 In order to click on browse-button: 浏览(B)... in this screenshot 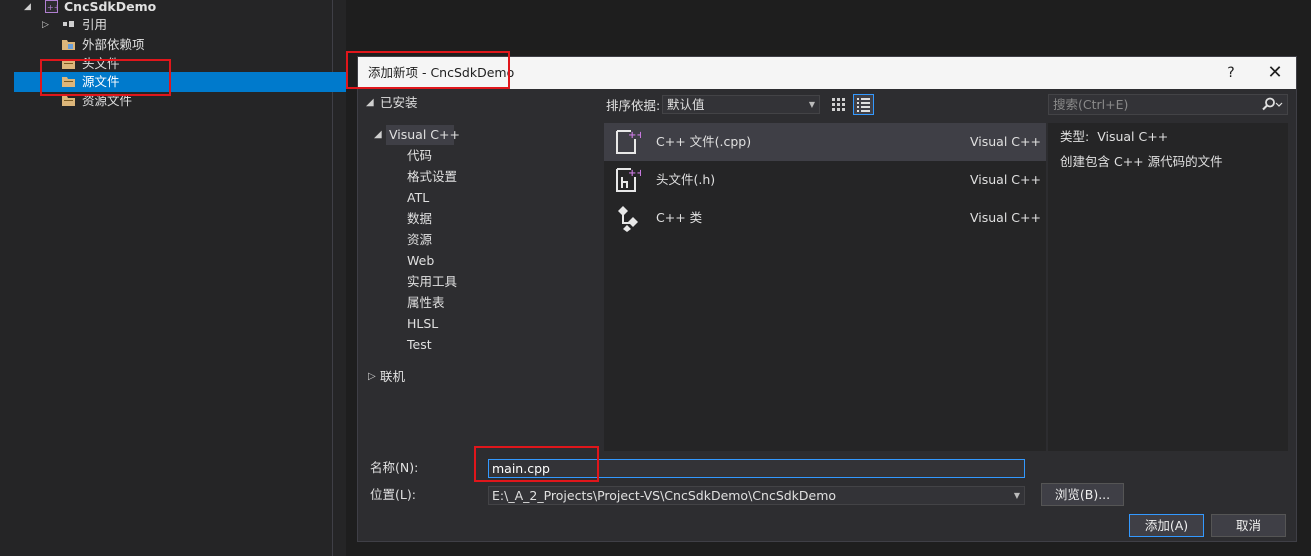, I will do `click(1082, 494)`.